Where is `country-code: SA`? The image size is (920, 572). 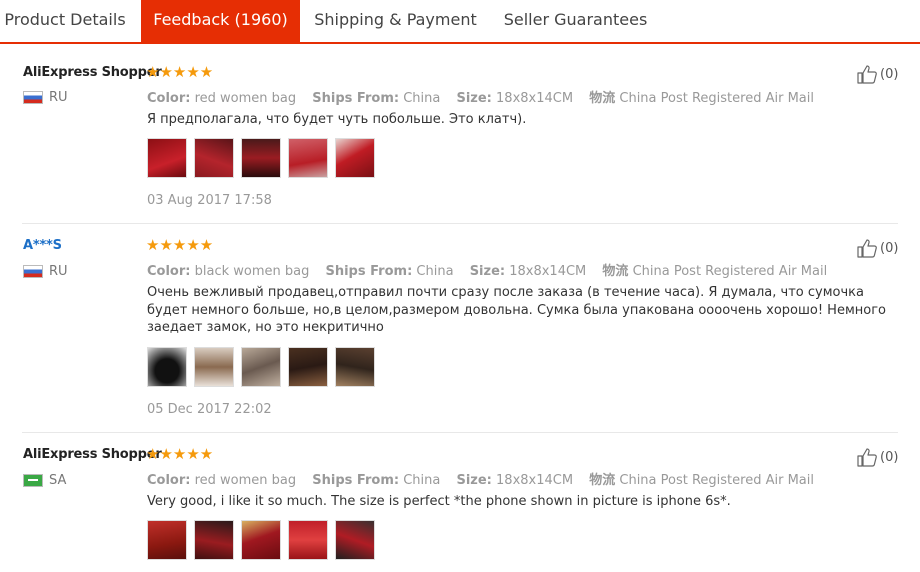
country-code: SA is located at coordinates (58, 480).